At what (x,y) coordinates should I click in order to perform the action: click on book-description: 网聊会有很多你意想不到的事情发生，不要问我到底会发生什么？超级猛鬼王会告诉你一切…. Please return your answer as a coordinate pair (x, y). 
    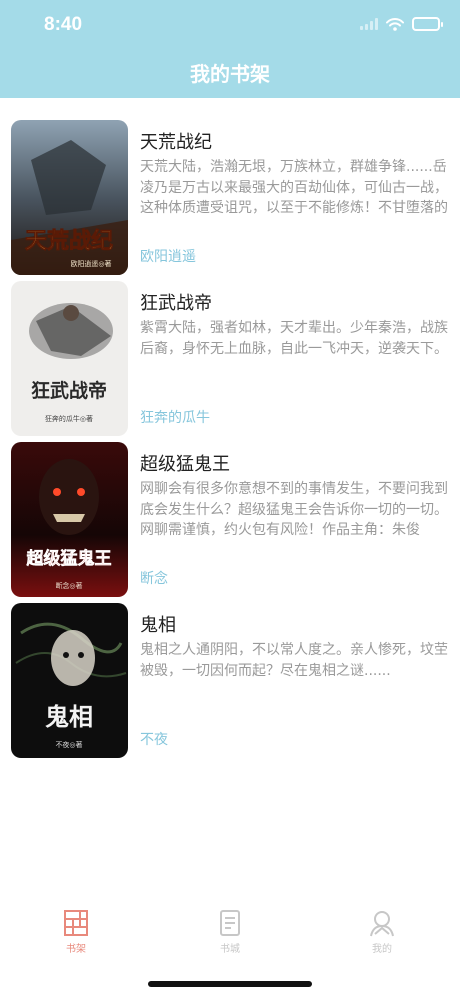
    Looking at the image, I should click on (294, 509).